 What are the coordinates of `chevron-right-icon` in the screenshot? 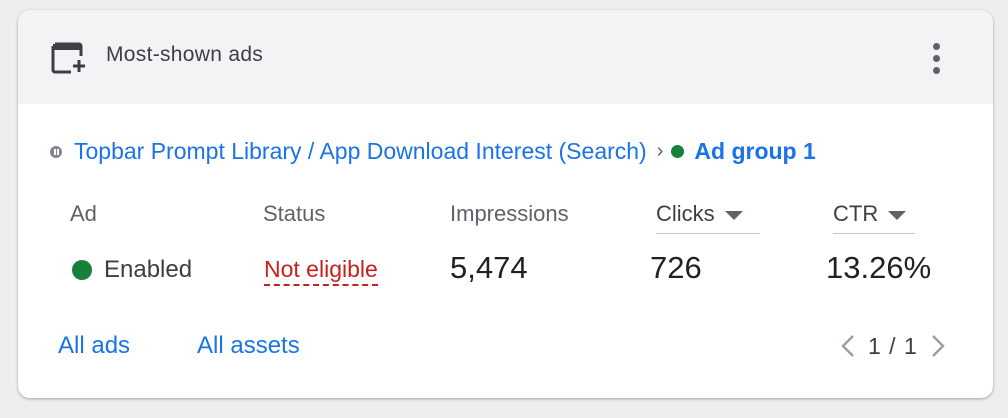 It's located at (938, 346).